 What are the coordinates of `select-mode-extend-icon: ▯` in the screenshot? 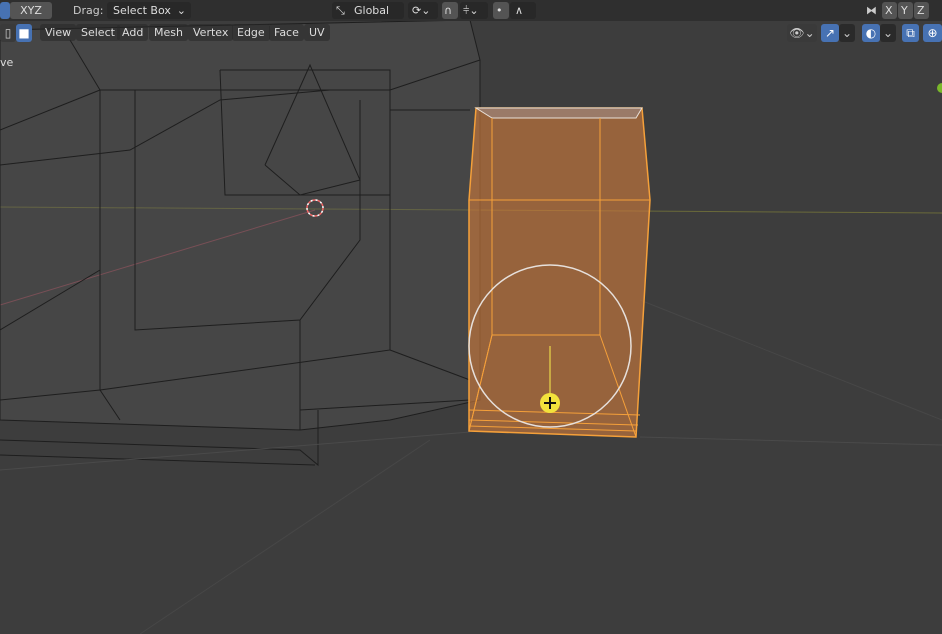 It's located at (8, 33).